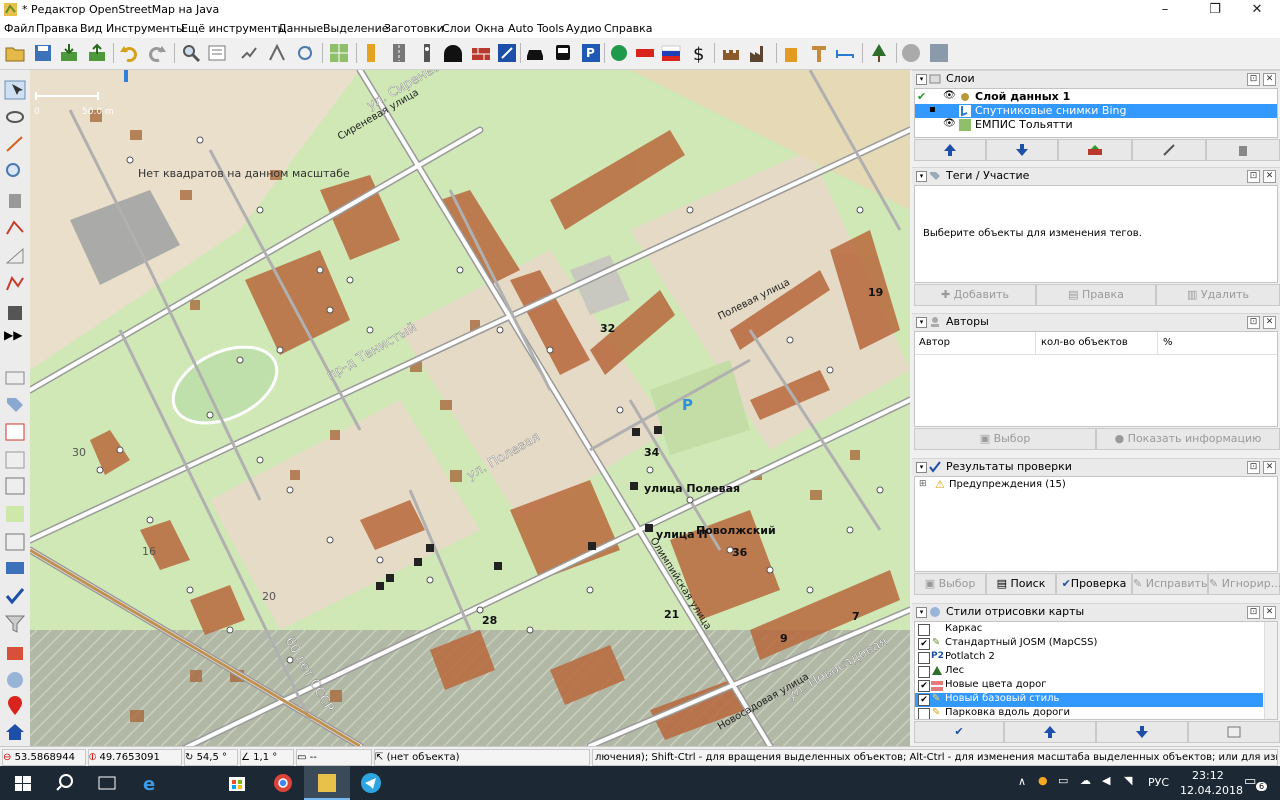 This screenshot has height=800, width=1280. I want to click on style-row: ✔ ✎ Стандартный JOSM (MapCSS), so click(1089, 644).